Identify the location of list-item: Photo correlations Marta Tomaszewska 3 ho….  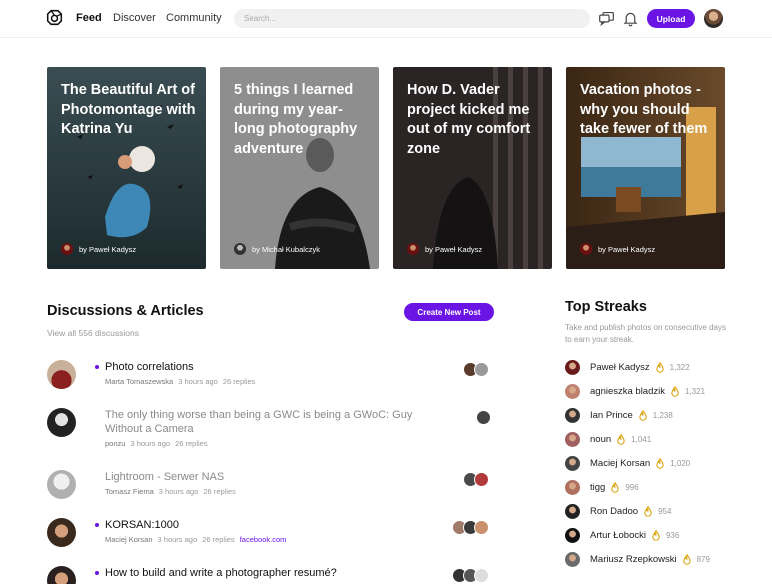
(272, 375).